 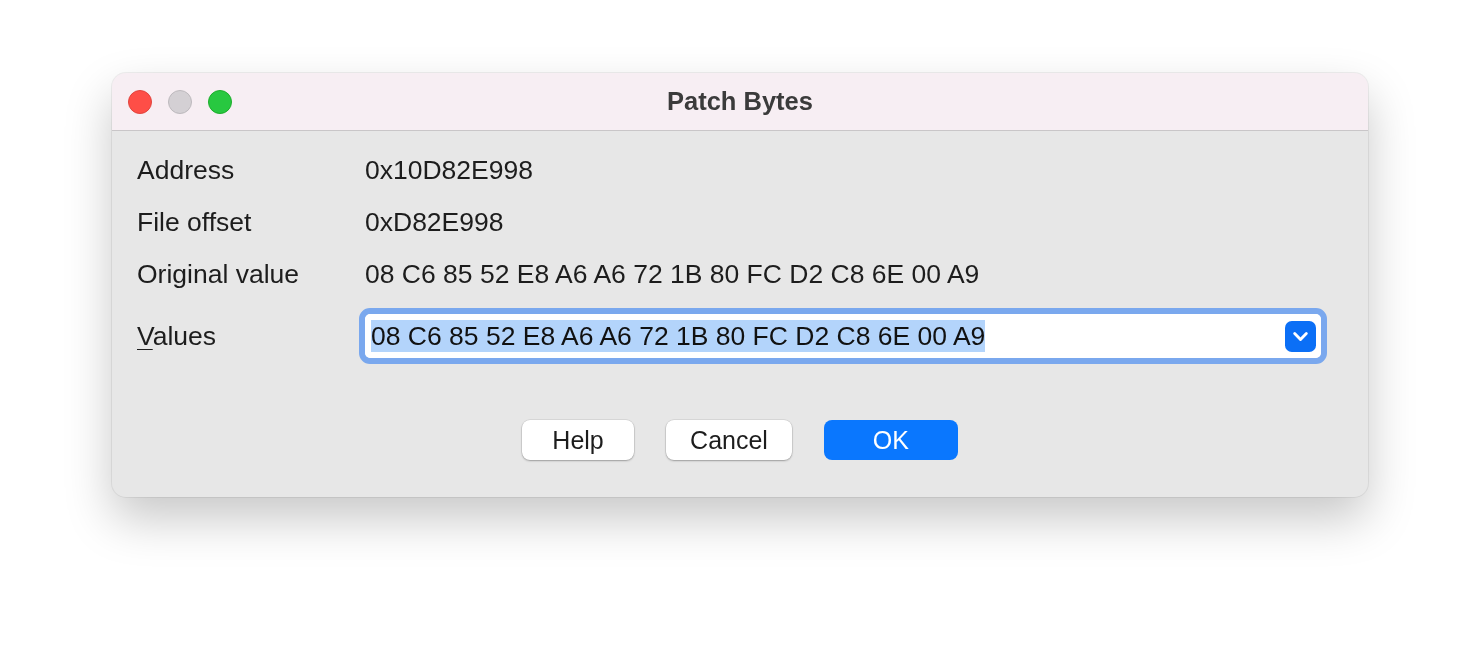 I want to click on dropdown-chevron-icon, so click(x=1300, y=336).